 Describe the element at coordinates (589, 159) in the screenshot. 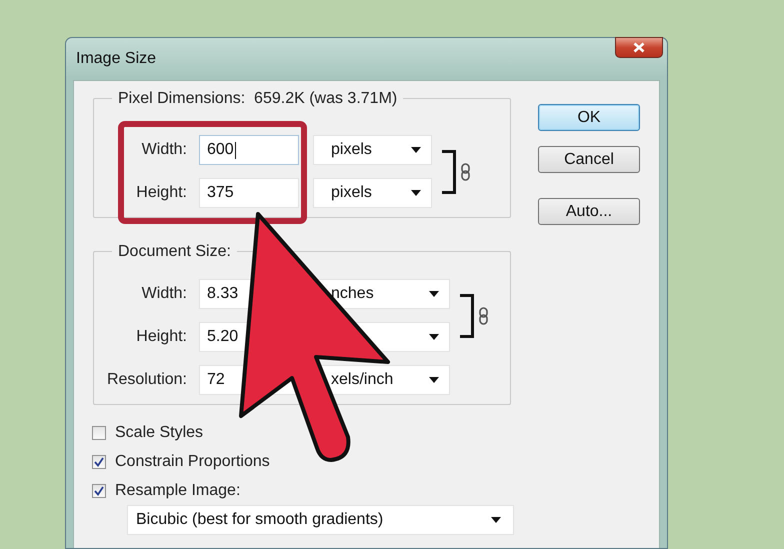

I see `dialog-button: Cancel` at that location.